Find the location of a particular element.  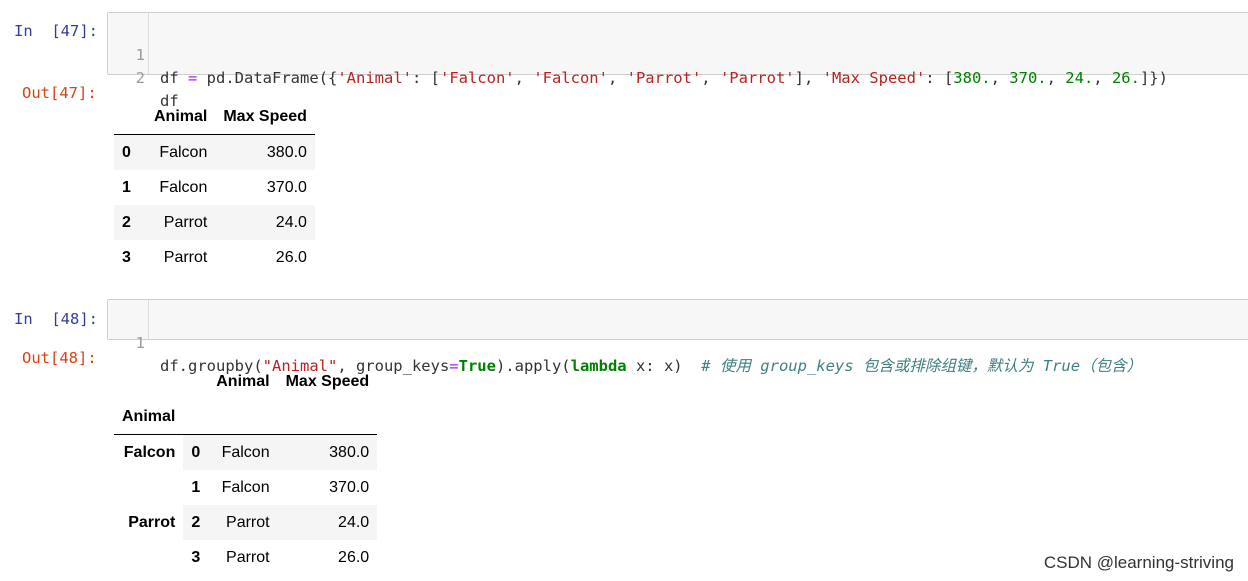

code-line-2: 2 df is located at coordinates (143, 77).